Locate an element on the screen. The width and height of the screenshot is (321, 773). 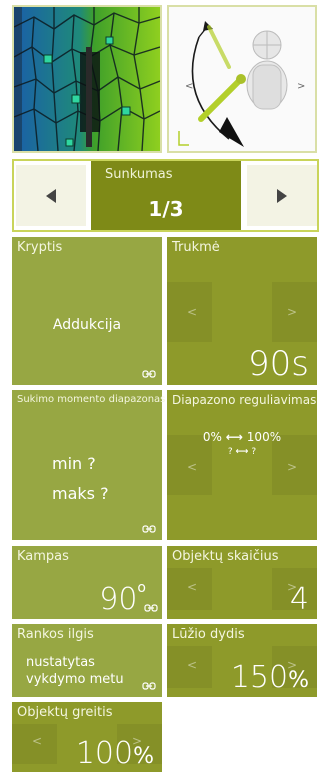
angle-label: Kampas is located at coordinates (43, 556).